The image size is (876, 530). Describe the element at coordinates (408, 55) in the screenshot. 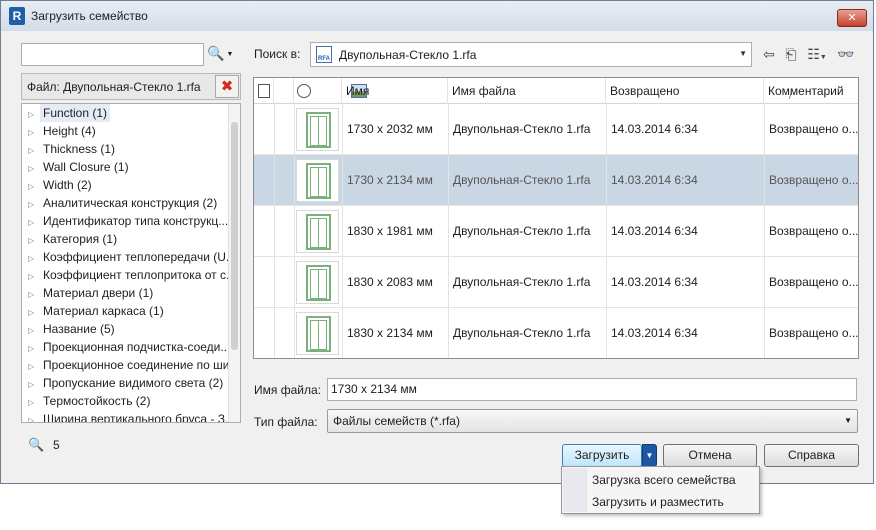

I see `look-in-value: Двупольная-Стекло 1.rfa` at that location.